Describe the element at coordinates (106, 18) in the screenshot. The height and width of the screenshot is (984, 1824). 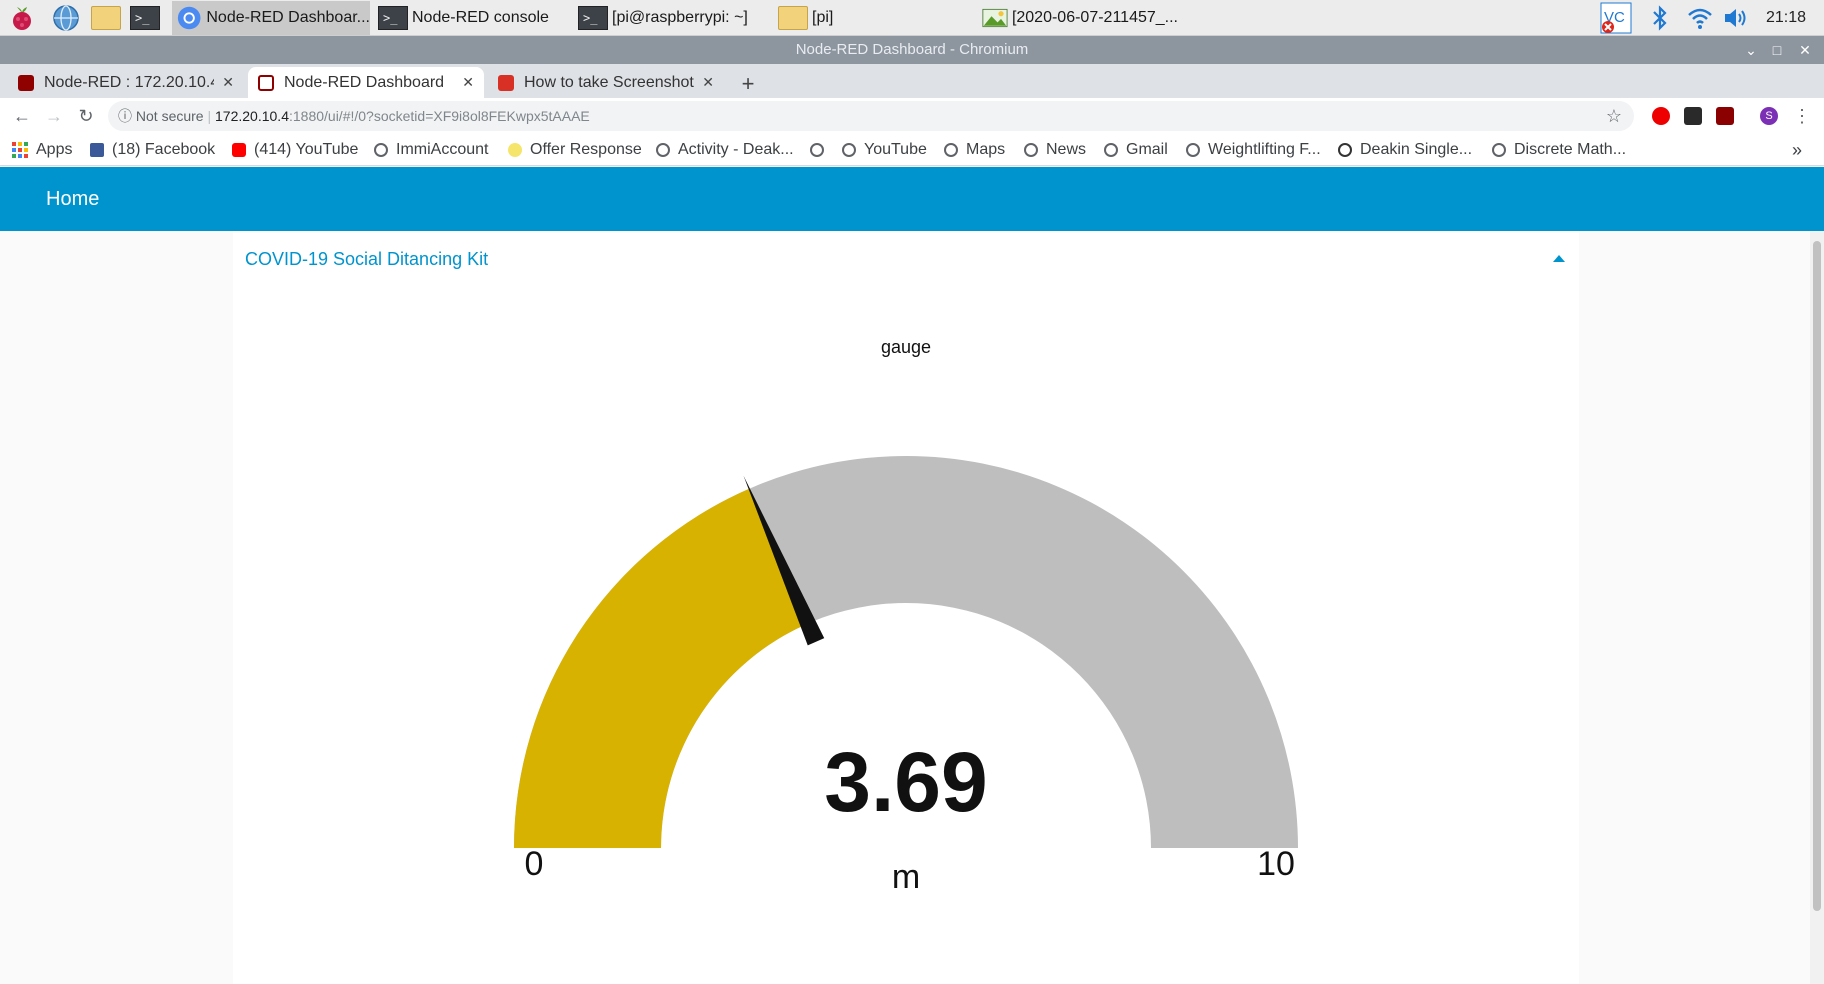
I see `file-manager-launcher` at that location.